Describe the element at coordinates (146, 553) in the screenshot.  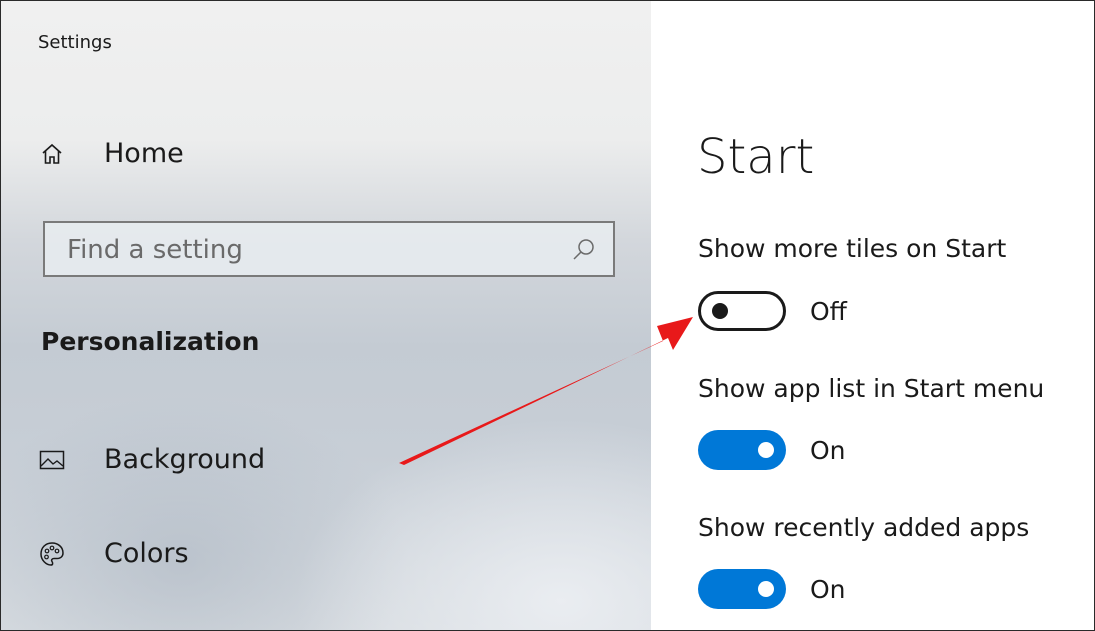
I see `sidebar-item-label: Colors` at that location.